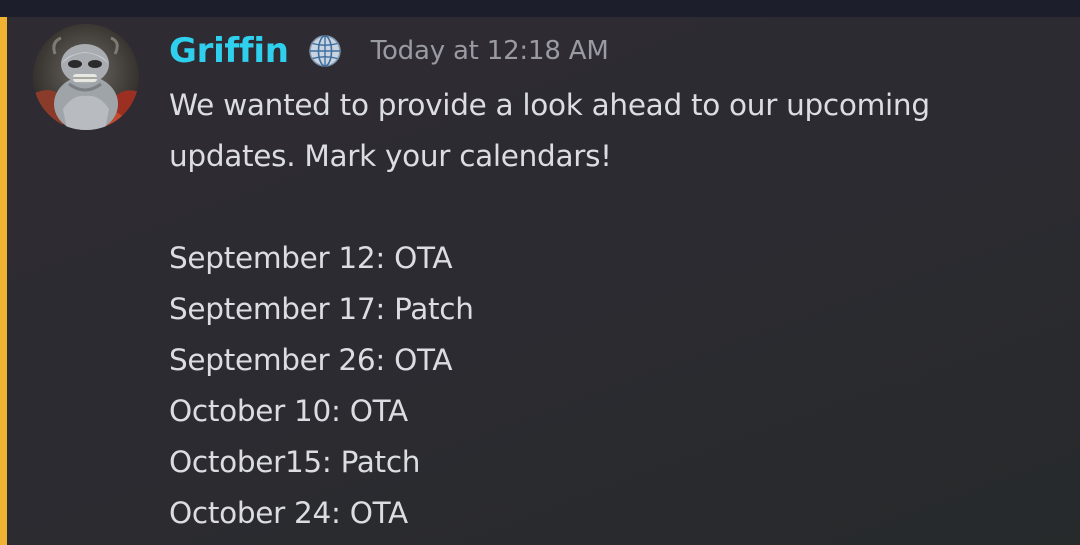 The width and height of the screenshot is (1080, 545). What do you see at coordinates (325, 51) in the screenshot?
I see `globe-icon` at bounding box center [325, 51].